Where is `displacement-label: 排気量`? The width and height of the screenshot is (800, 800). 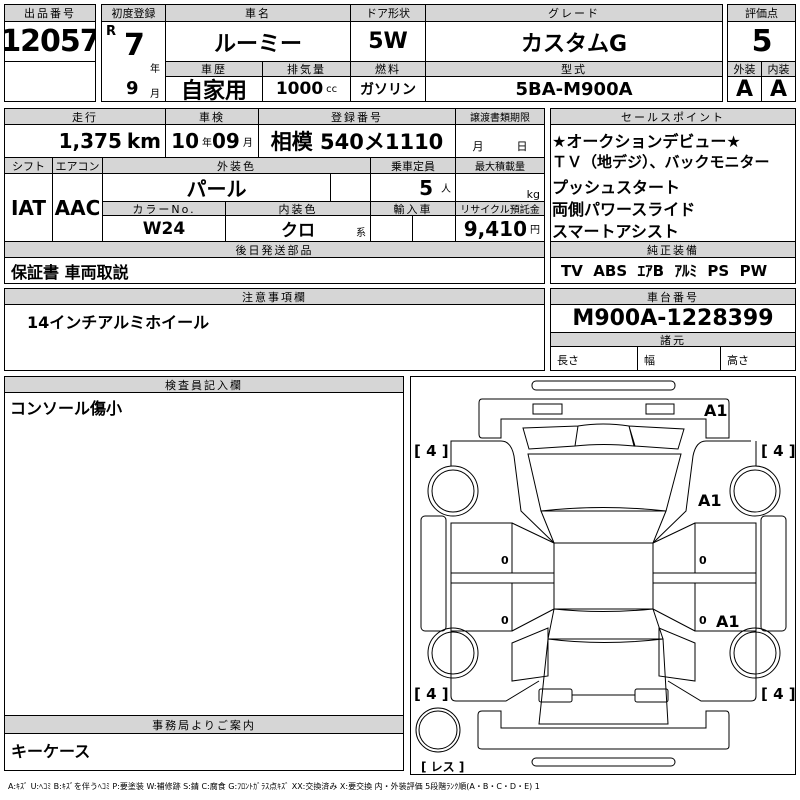
displacement-label: 排気量 is located at coordinates (306, 69).